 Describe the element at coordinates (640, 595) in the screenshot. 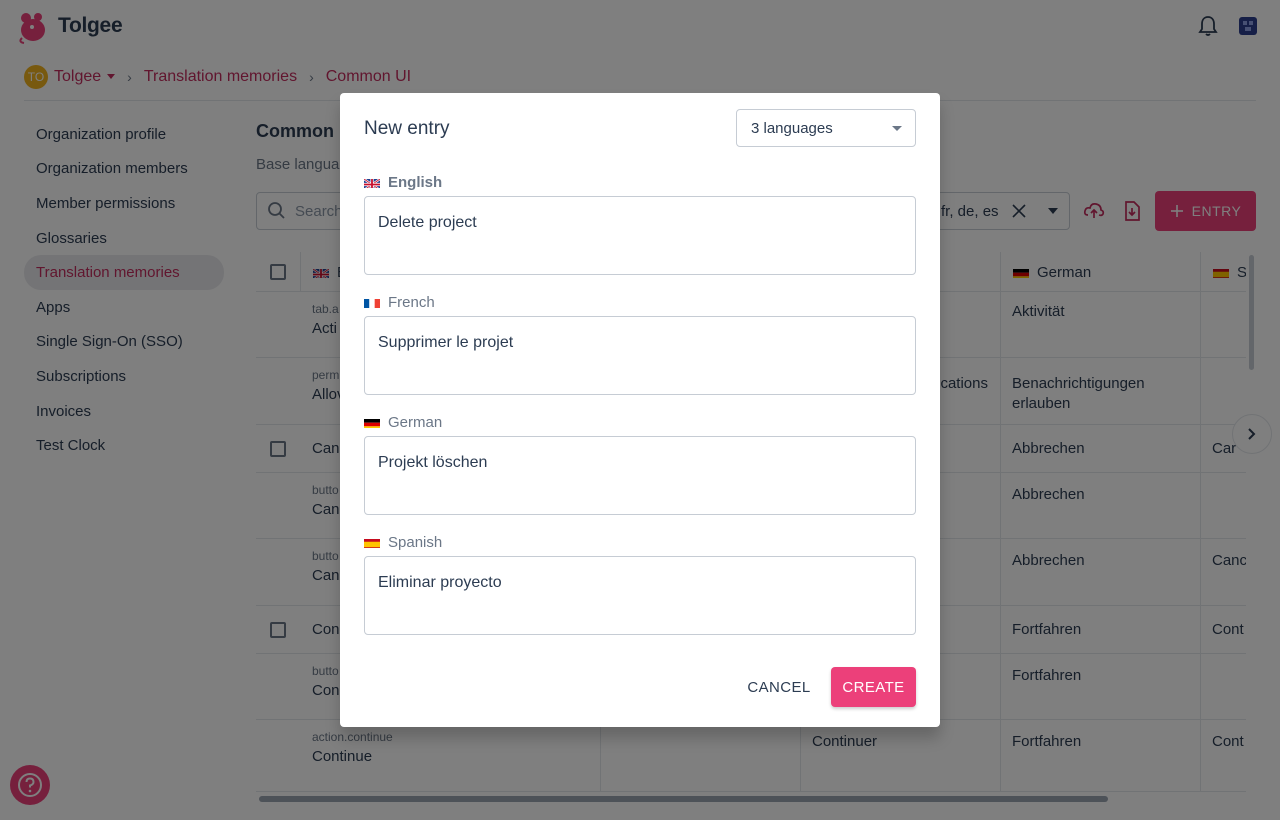

I see `spanish-translation-field: Eliminar proyecto` at that location.